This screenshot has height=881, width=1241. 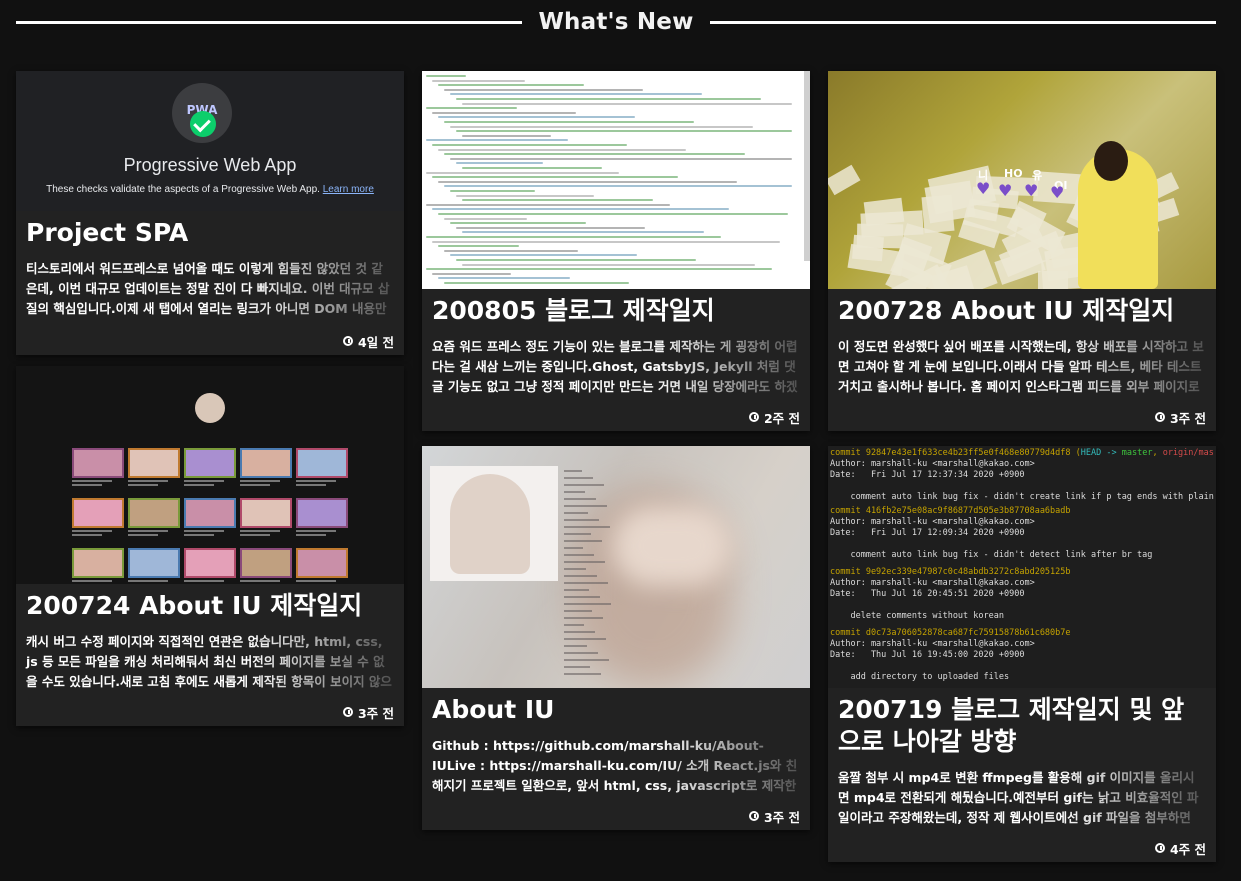 What do you see at coordinates (210, 233) in the screenshot?
I see `post-title: Project SPA` at bounding box center [210, 233].